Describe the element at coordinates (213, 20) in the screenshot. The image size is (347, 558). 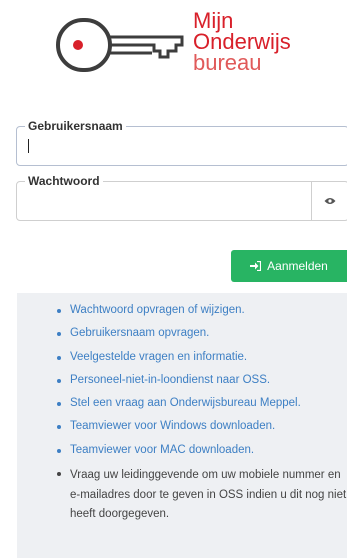
I see `logo-line-mijn: Mijn` at that location.